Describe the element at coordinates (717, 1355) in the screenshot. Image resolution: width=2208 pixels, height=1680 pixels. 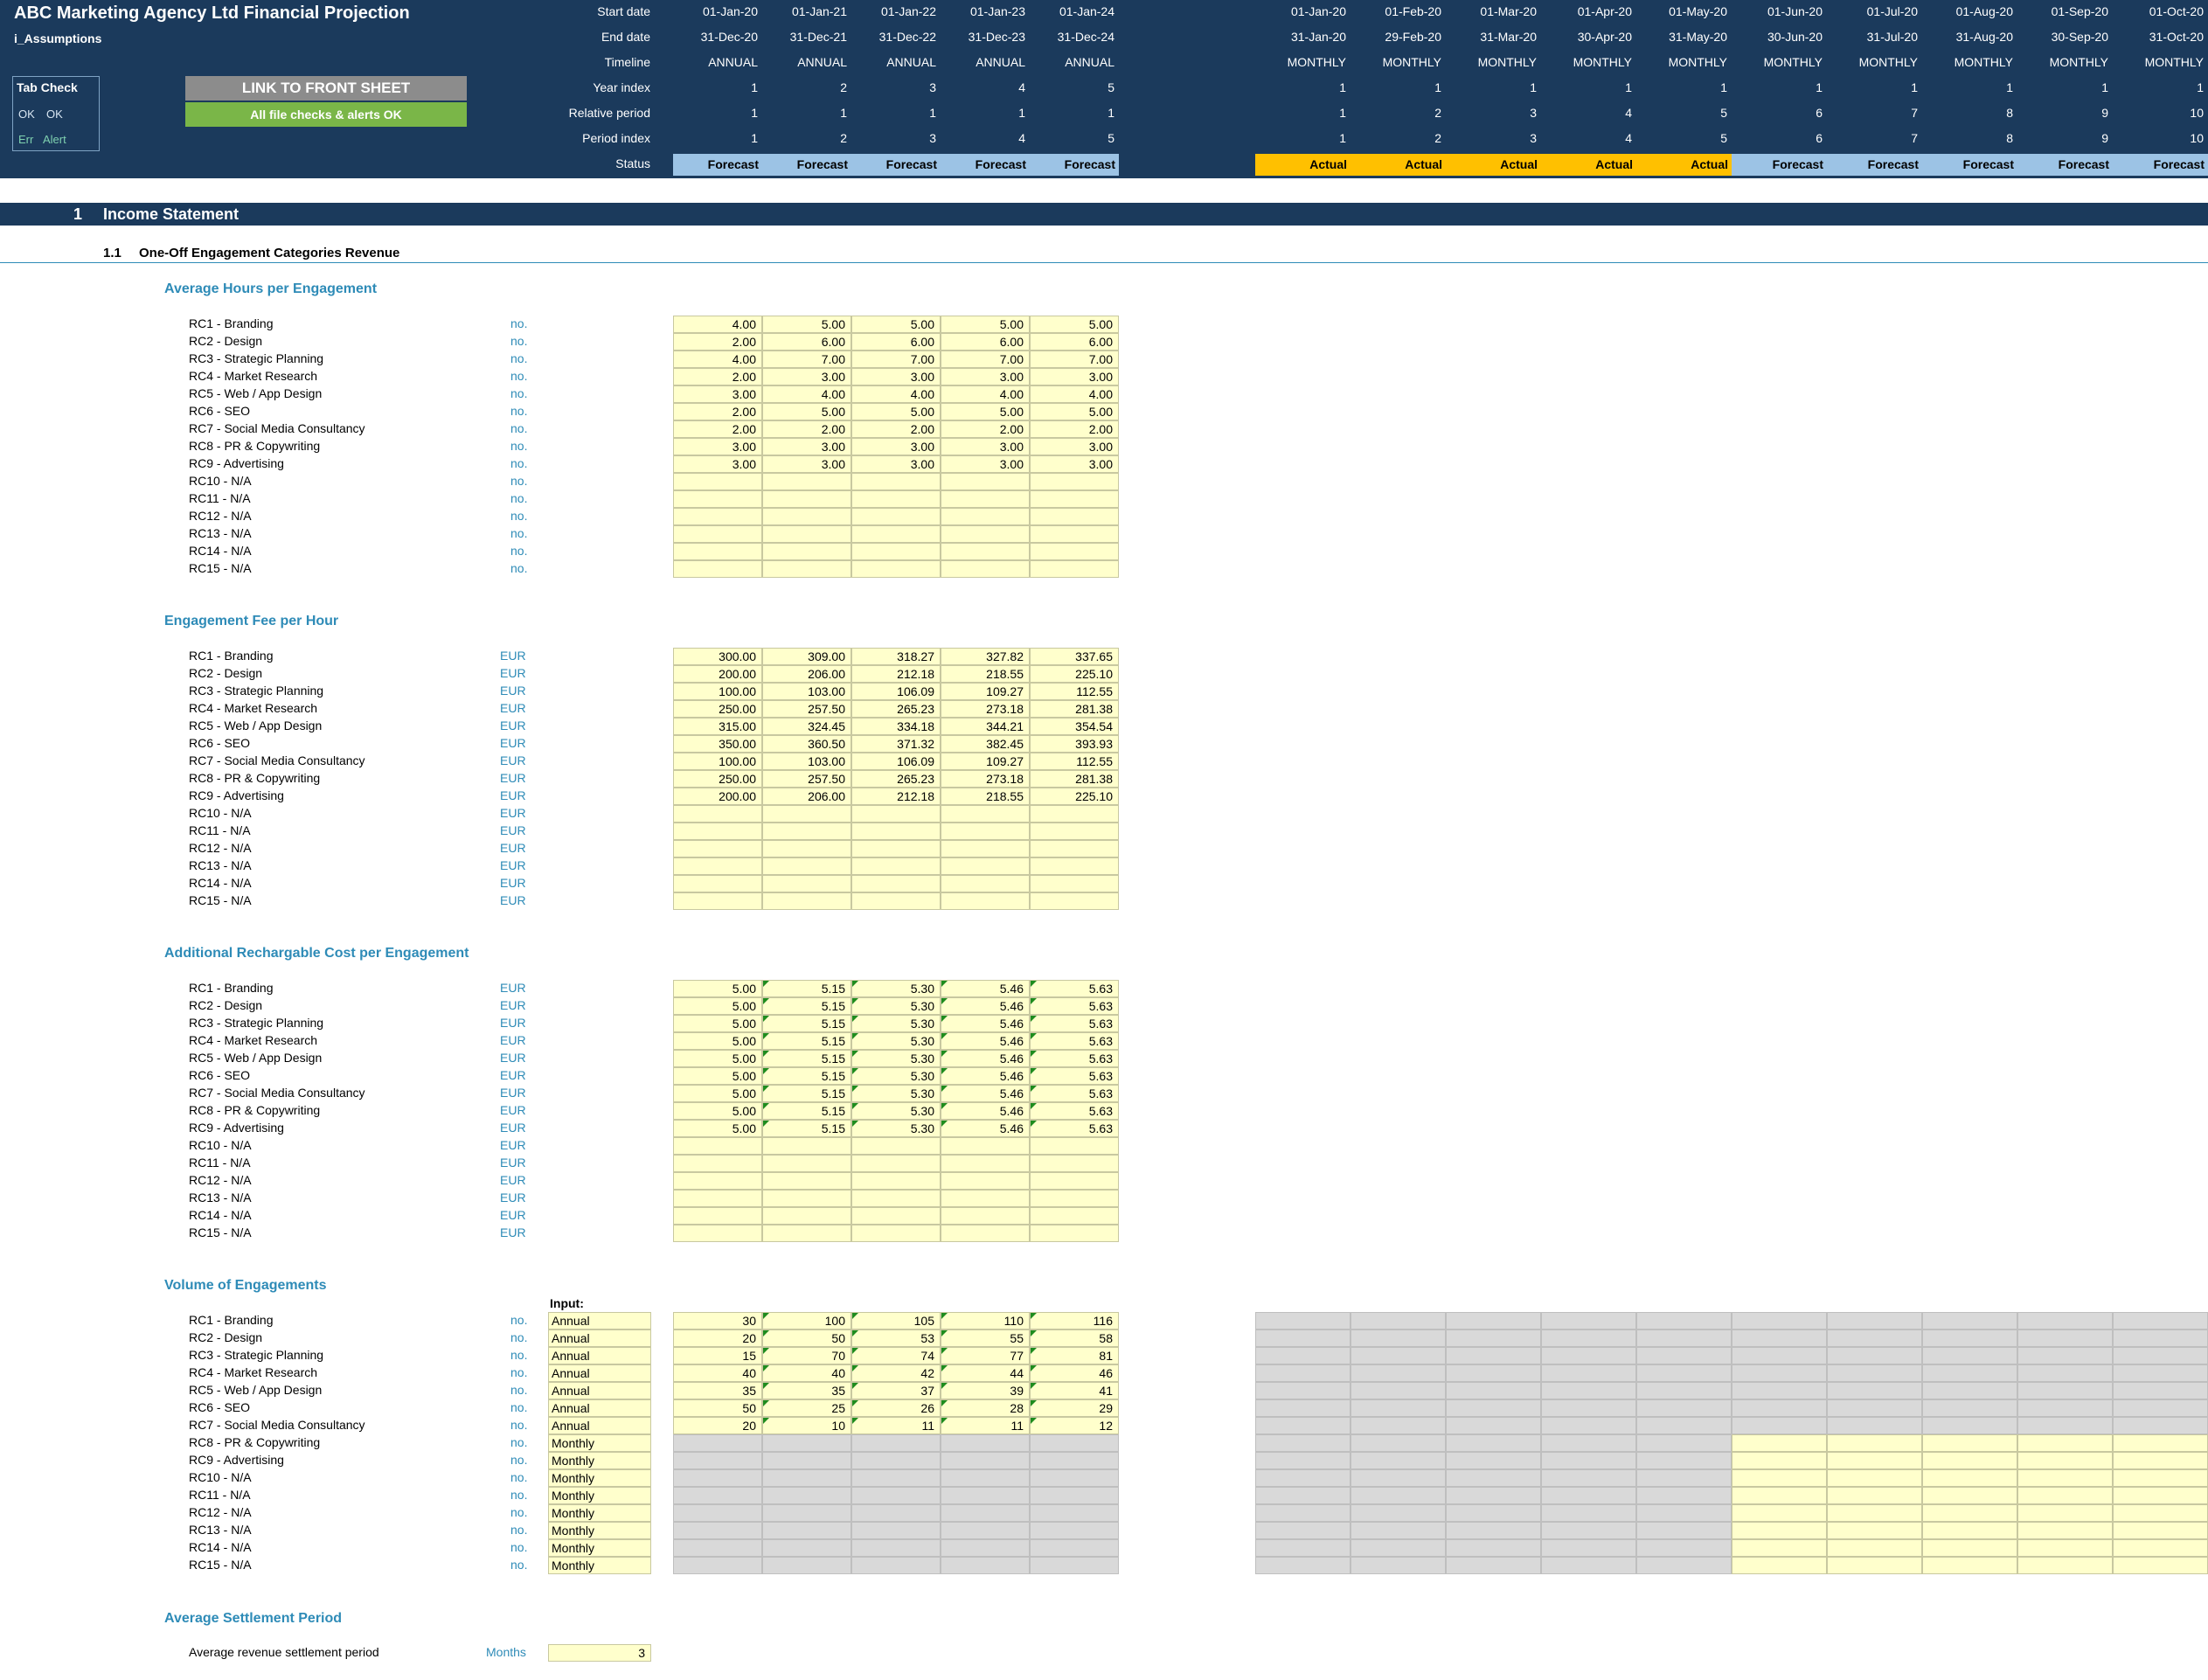
I see `value-cell: 15` at that location.